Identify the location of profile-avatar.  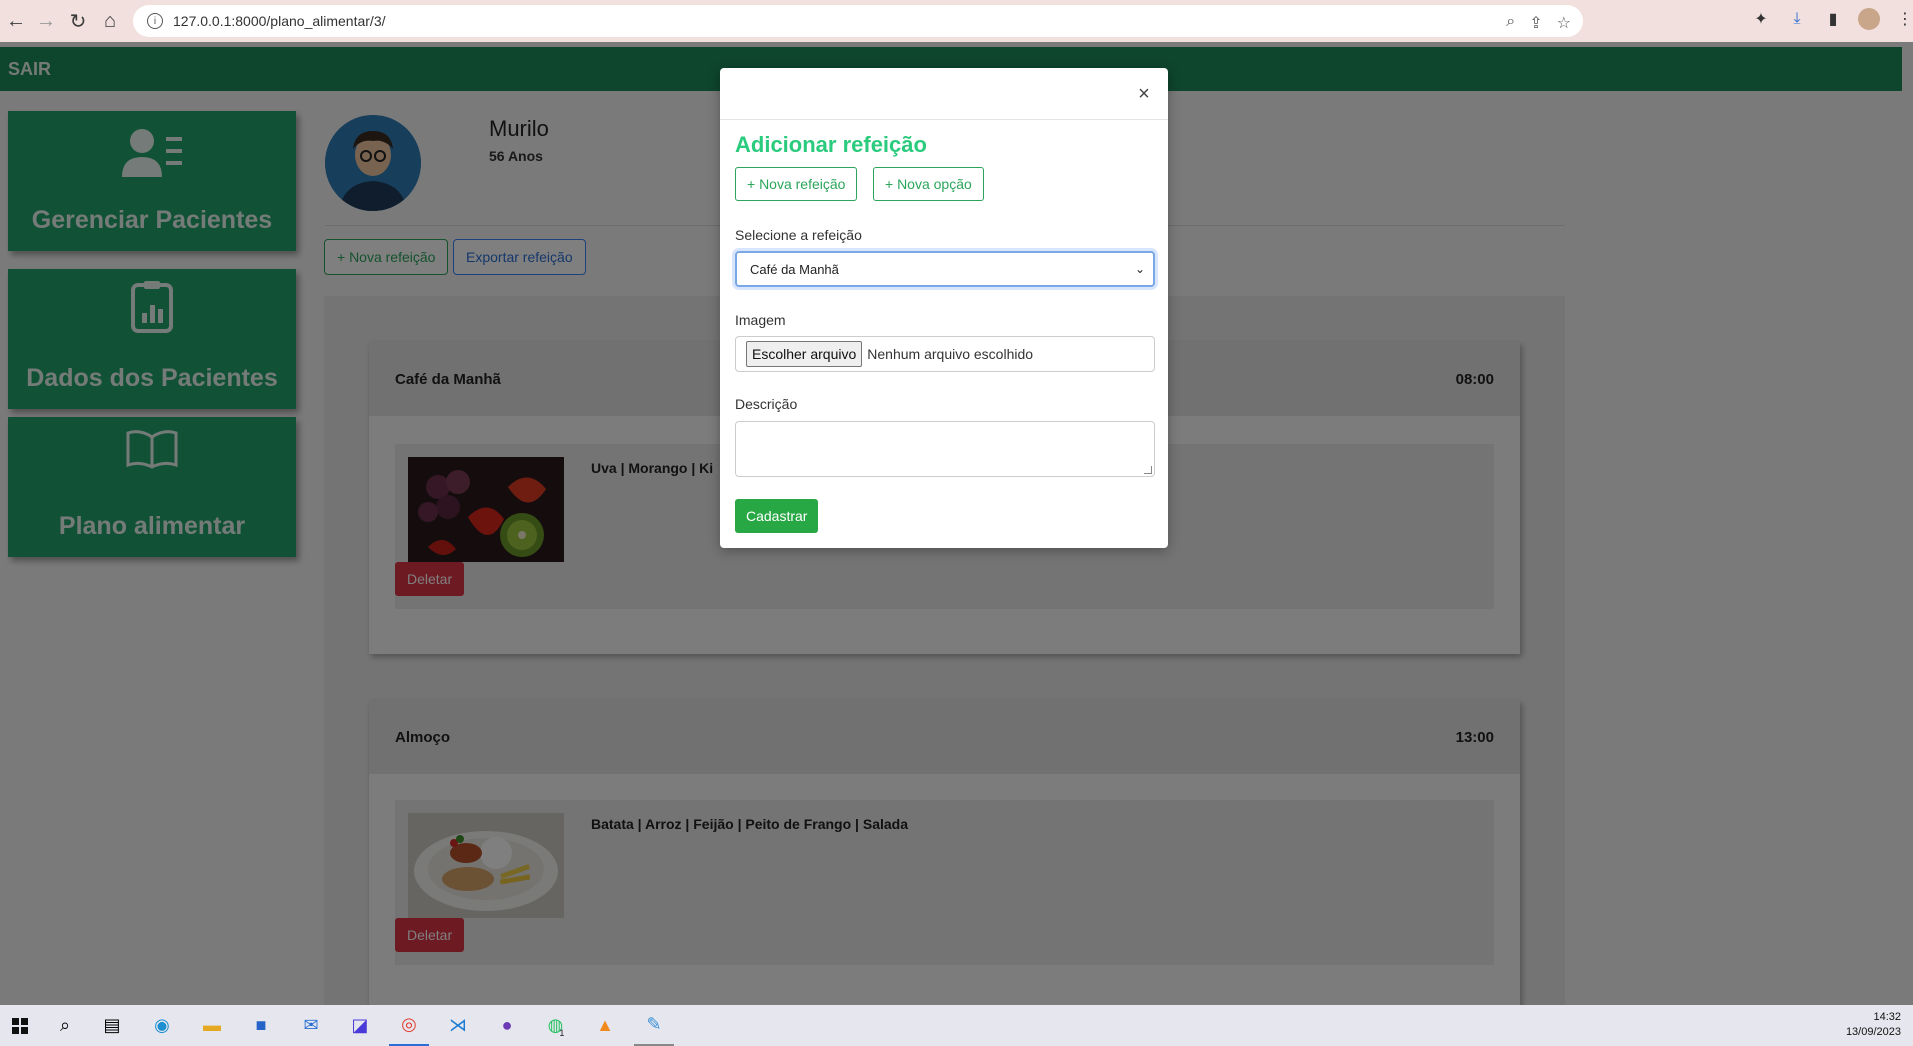
(1869, 19).